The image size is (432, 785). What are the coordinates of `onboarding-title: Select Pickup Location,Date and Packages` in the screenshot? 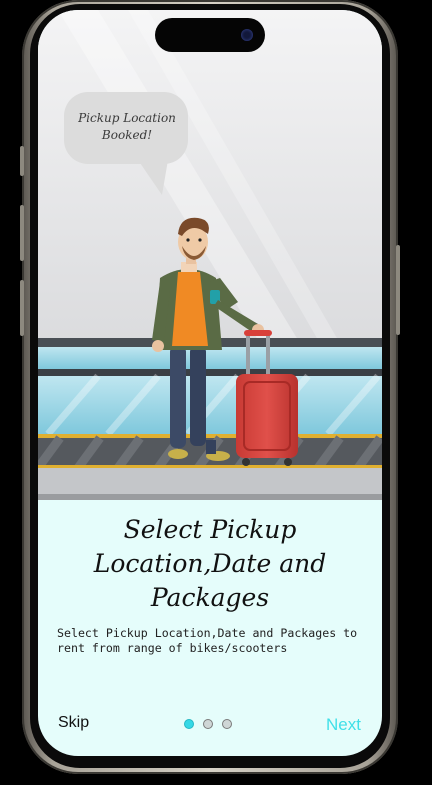 It's located at (210, 563).